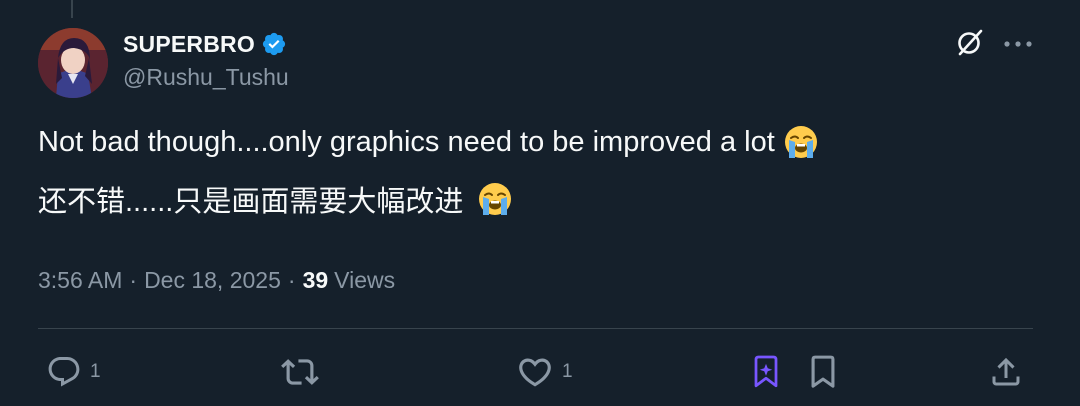 This screenshot has height=406, width=1080. I want to click on views-label: Views, so click(365, 279).